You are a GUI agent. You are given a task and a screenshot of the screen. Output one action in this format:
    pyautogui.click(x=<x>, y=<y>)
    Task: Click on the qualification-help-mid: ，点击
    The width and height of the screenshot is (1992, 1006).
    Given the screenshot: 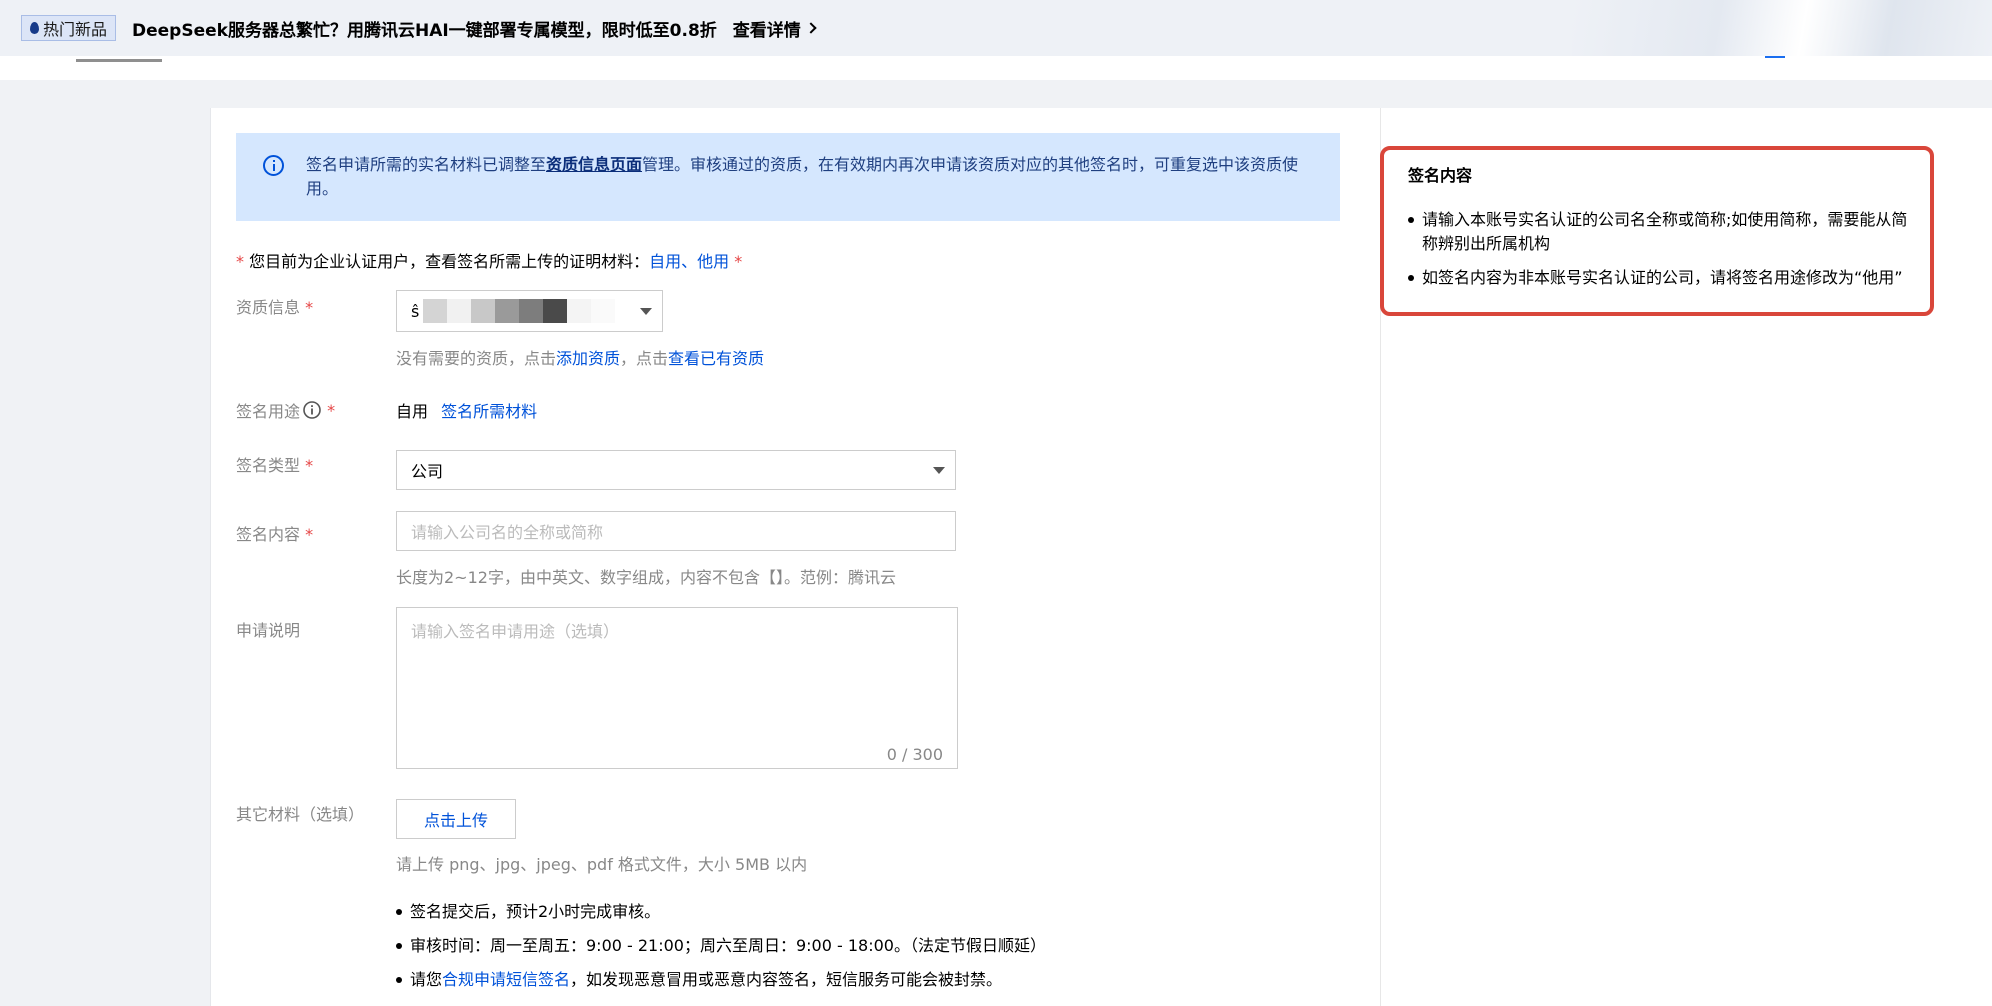 What is the action you would take?
    pyautogui.click(x=644, y=358)
    